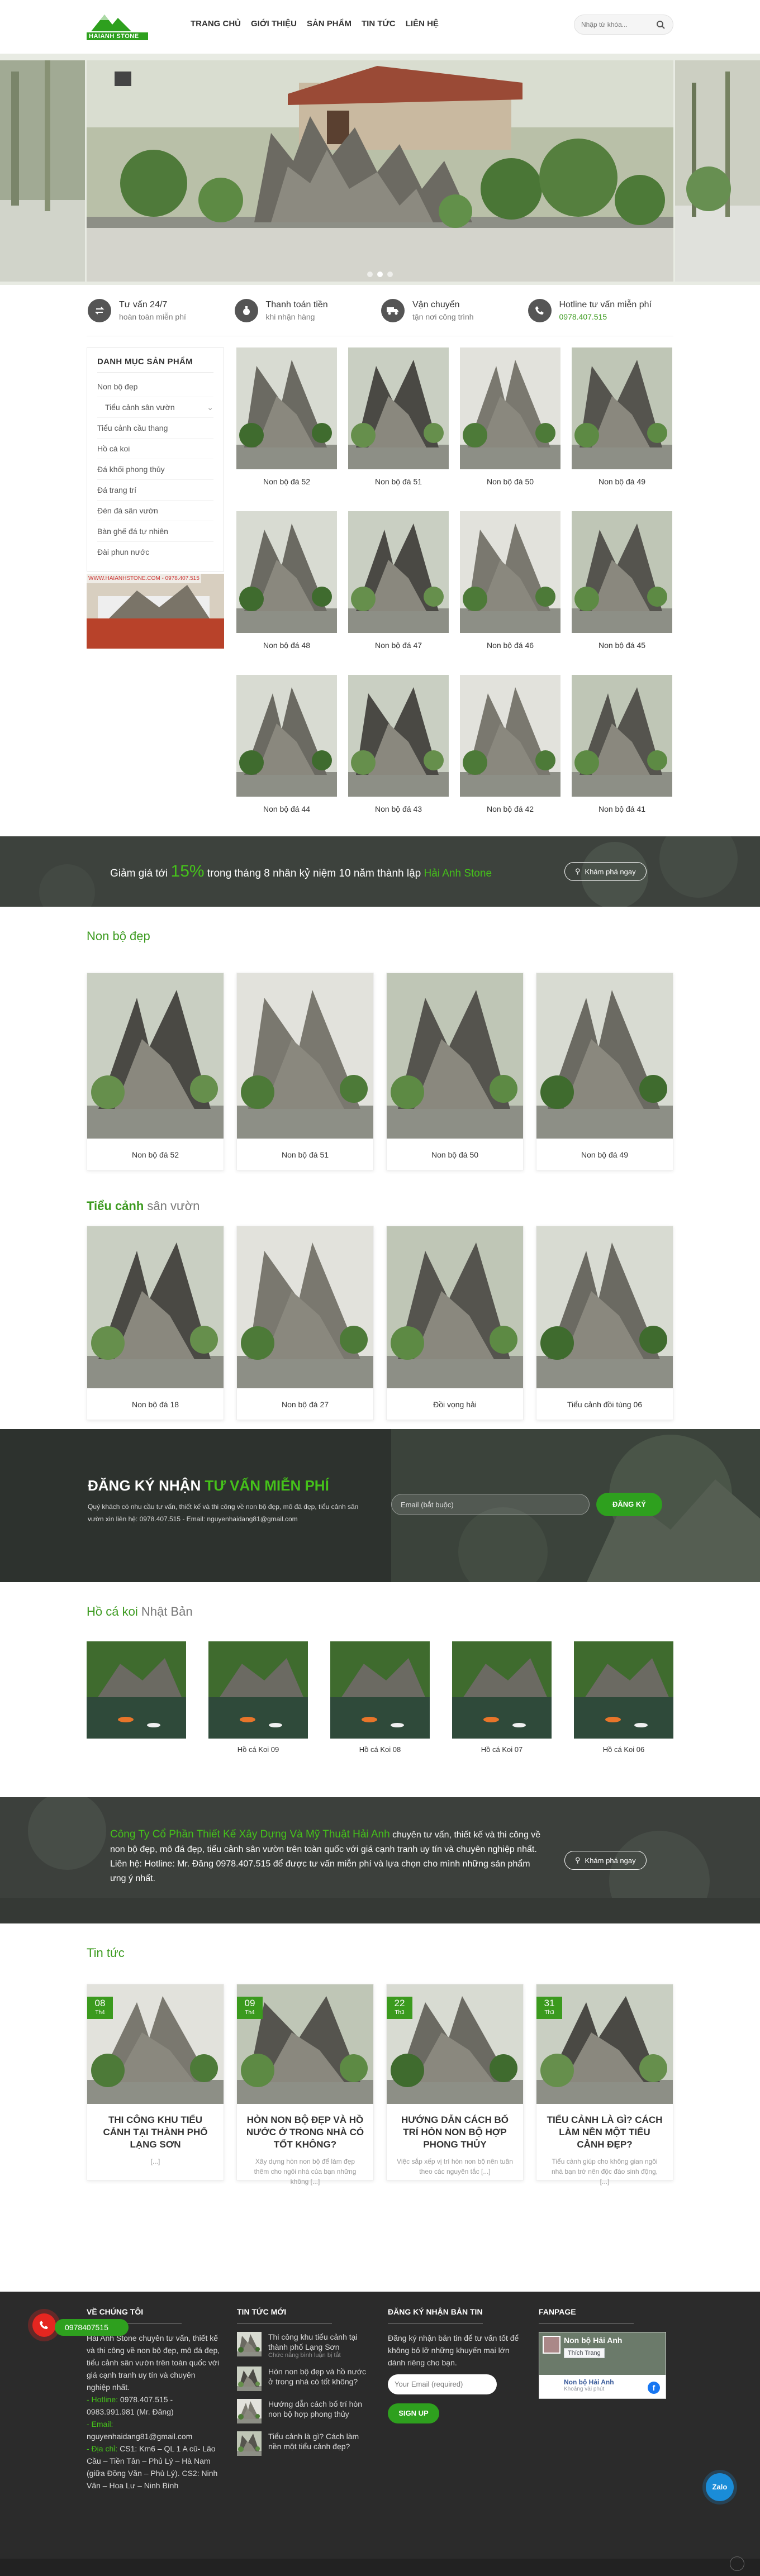  What do you see at coordinates (155, 449) in the screenshot?
I see `sidebar-item-ho-ca-koi: Hồ cá koi` at bounding box center [155, 449].